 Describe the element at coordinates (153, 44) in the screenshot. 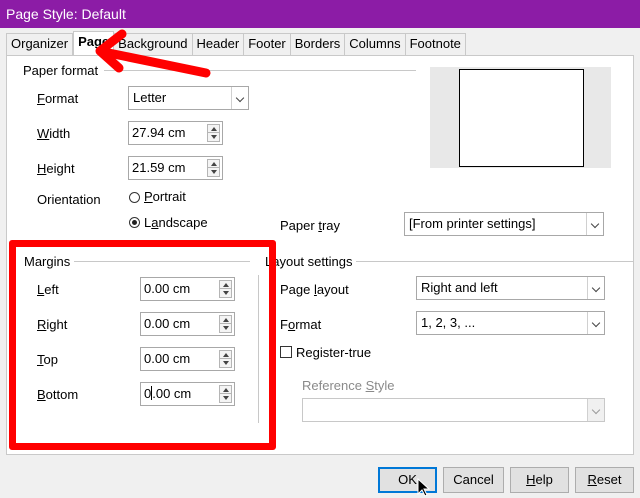

I see `tab-background: Background` at that location.